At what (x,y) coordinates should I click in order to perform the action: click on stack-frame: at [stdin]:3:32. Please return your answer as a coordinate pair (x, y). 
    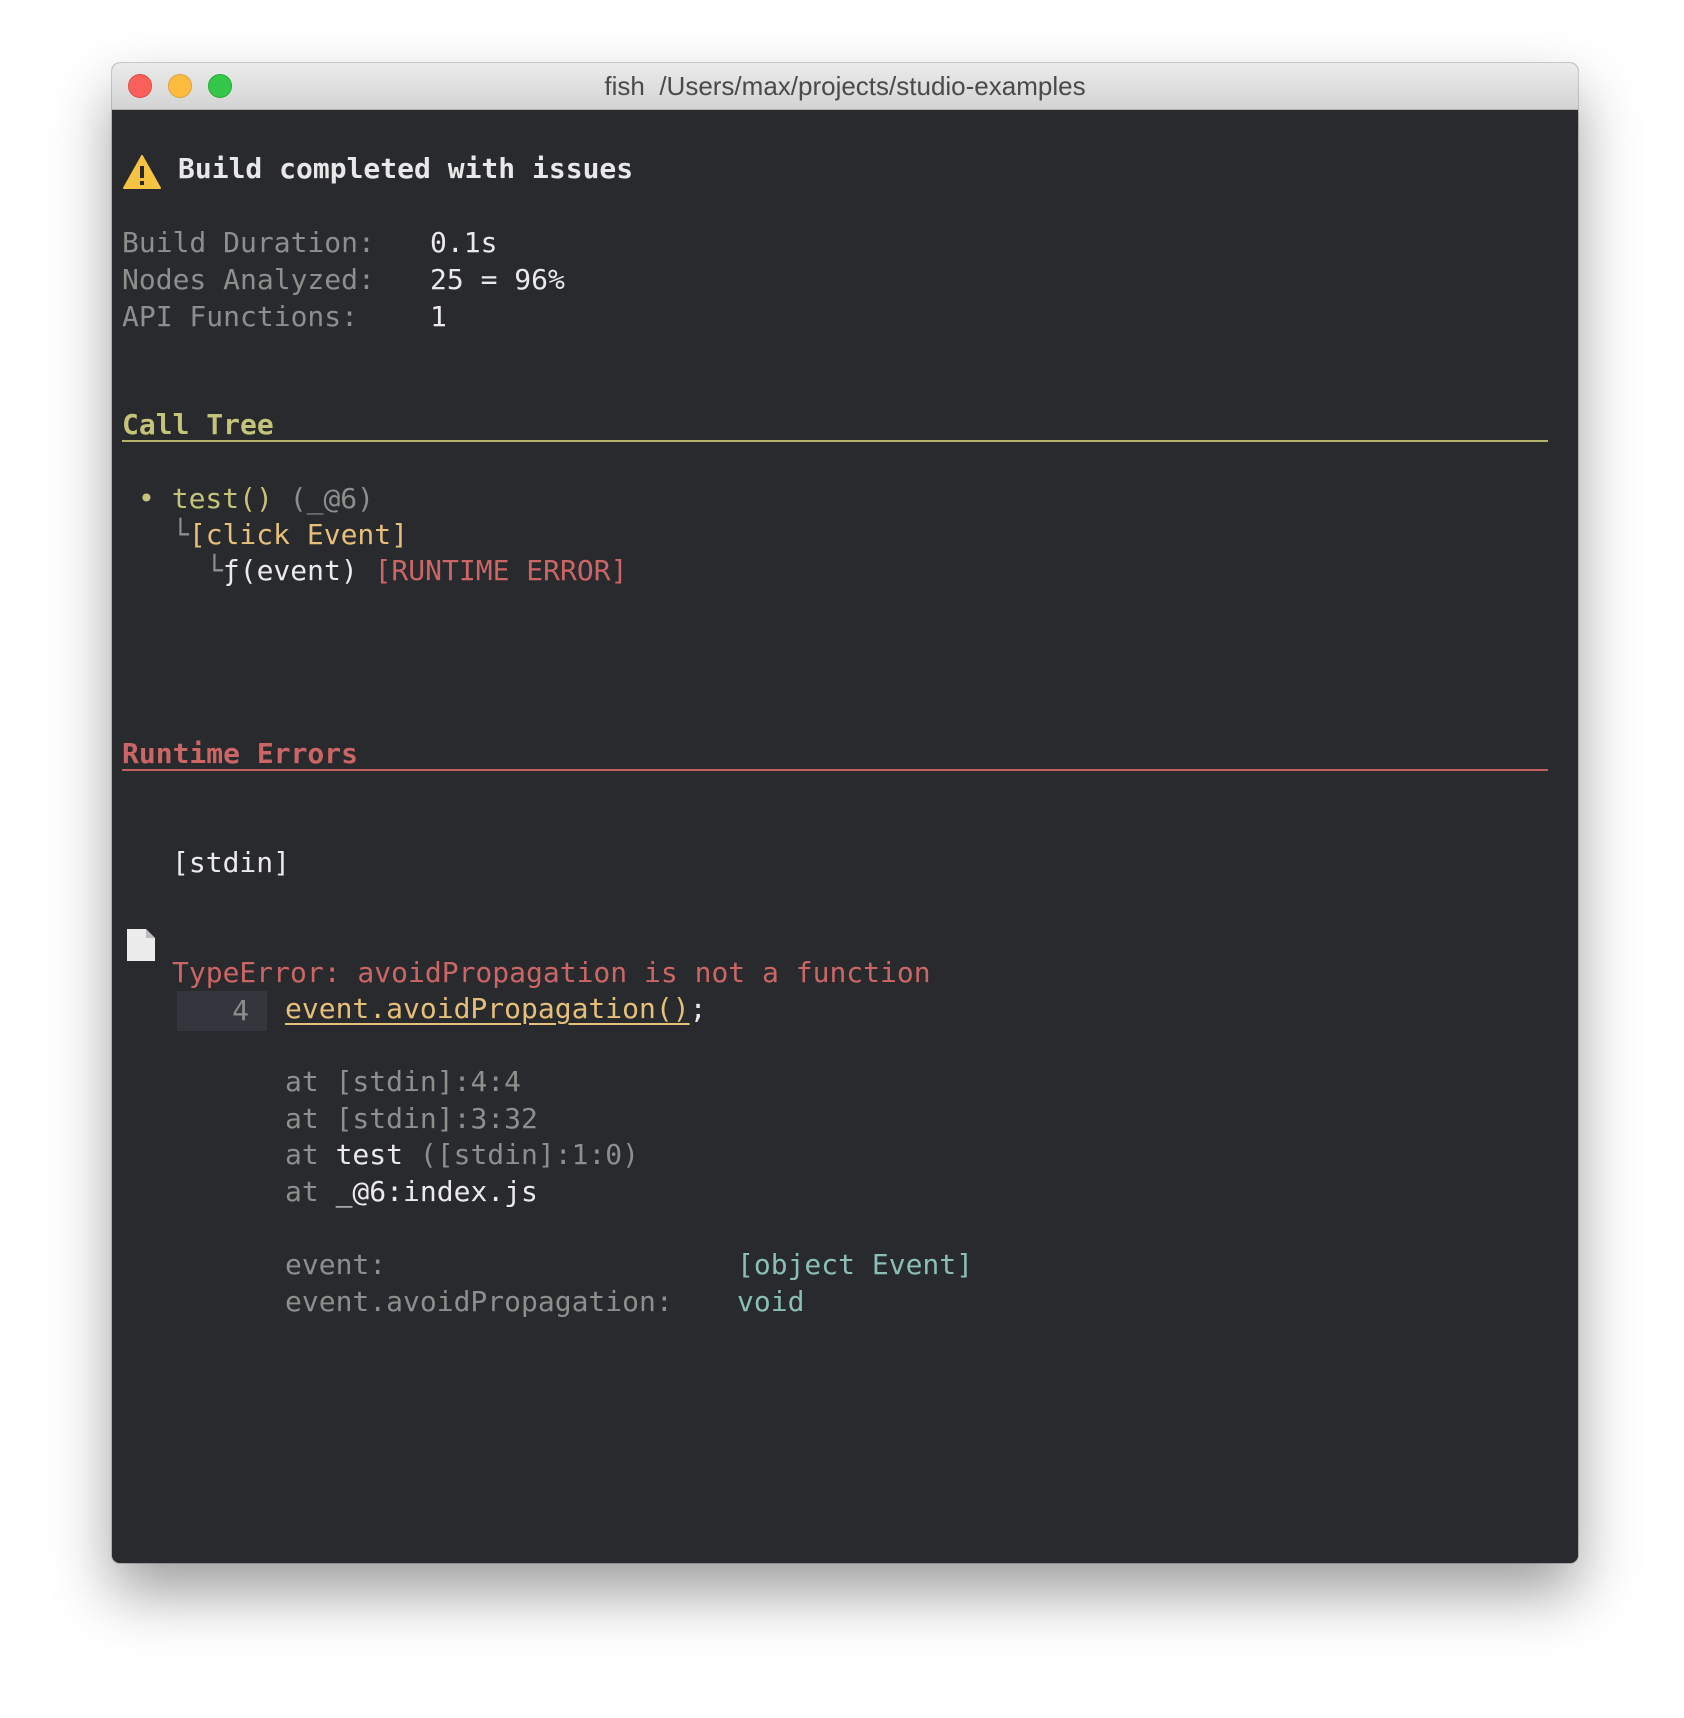
    Looking at the image, I should click on (411, 1118).